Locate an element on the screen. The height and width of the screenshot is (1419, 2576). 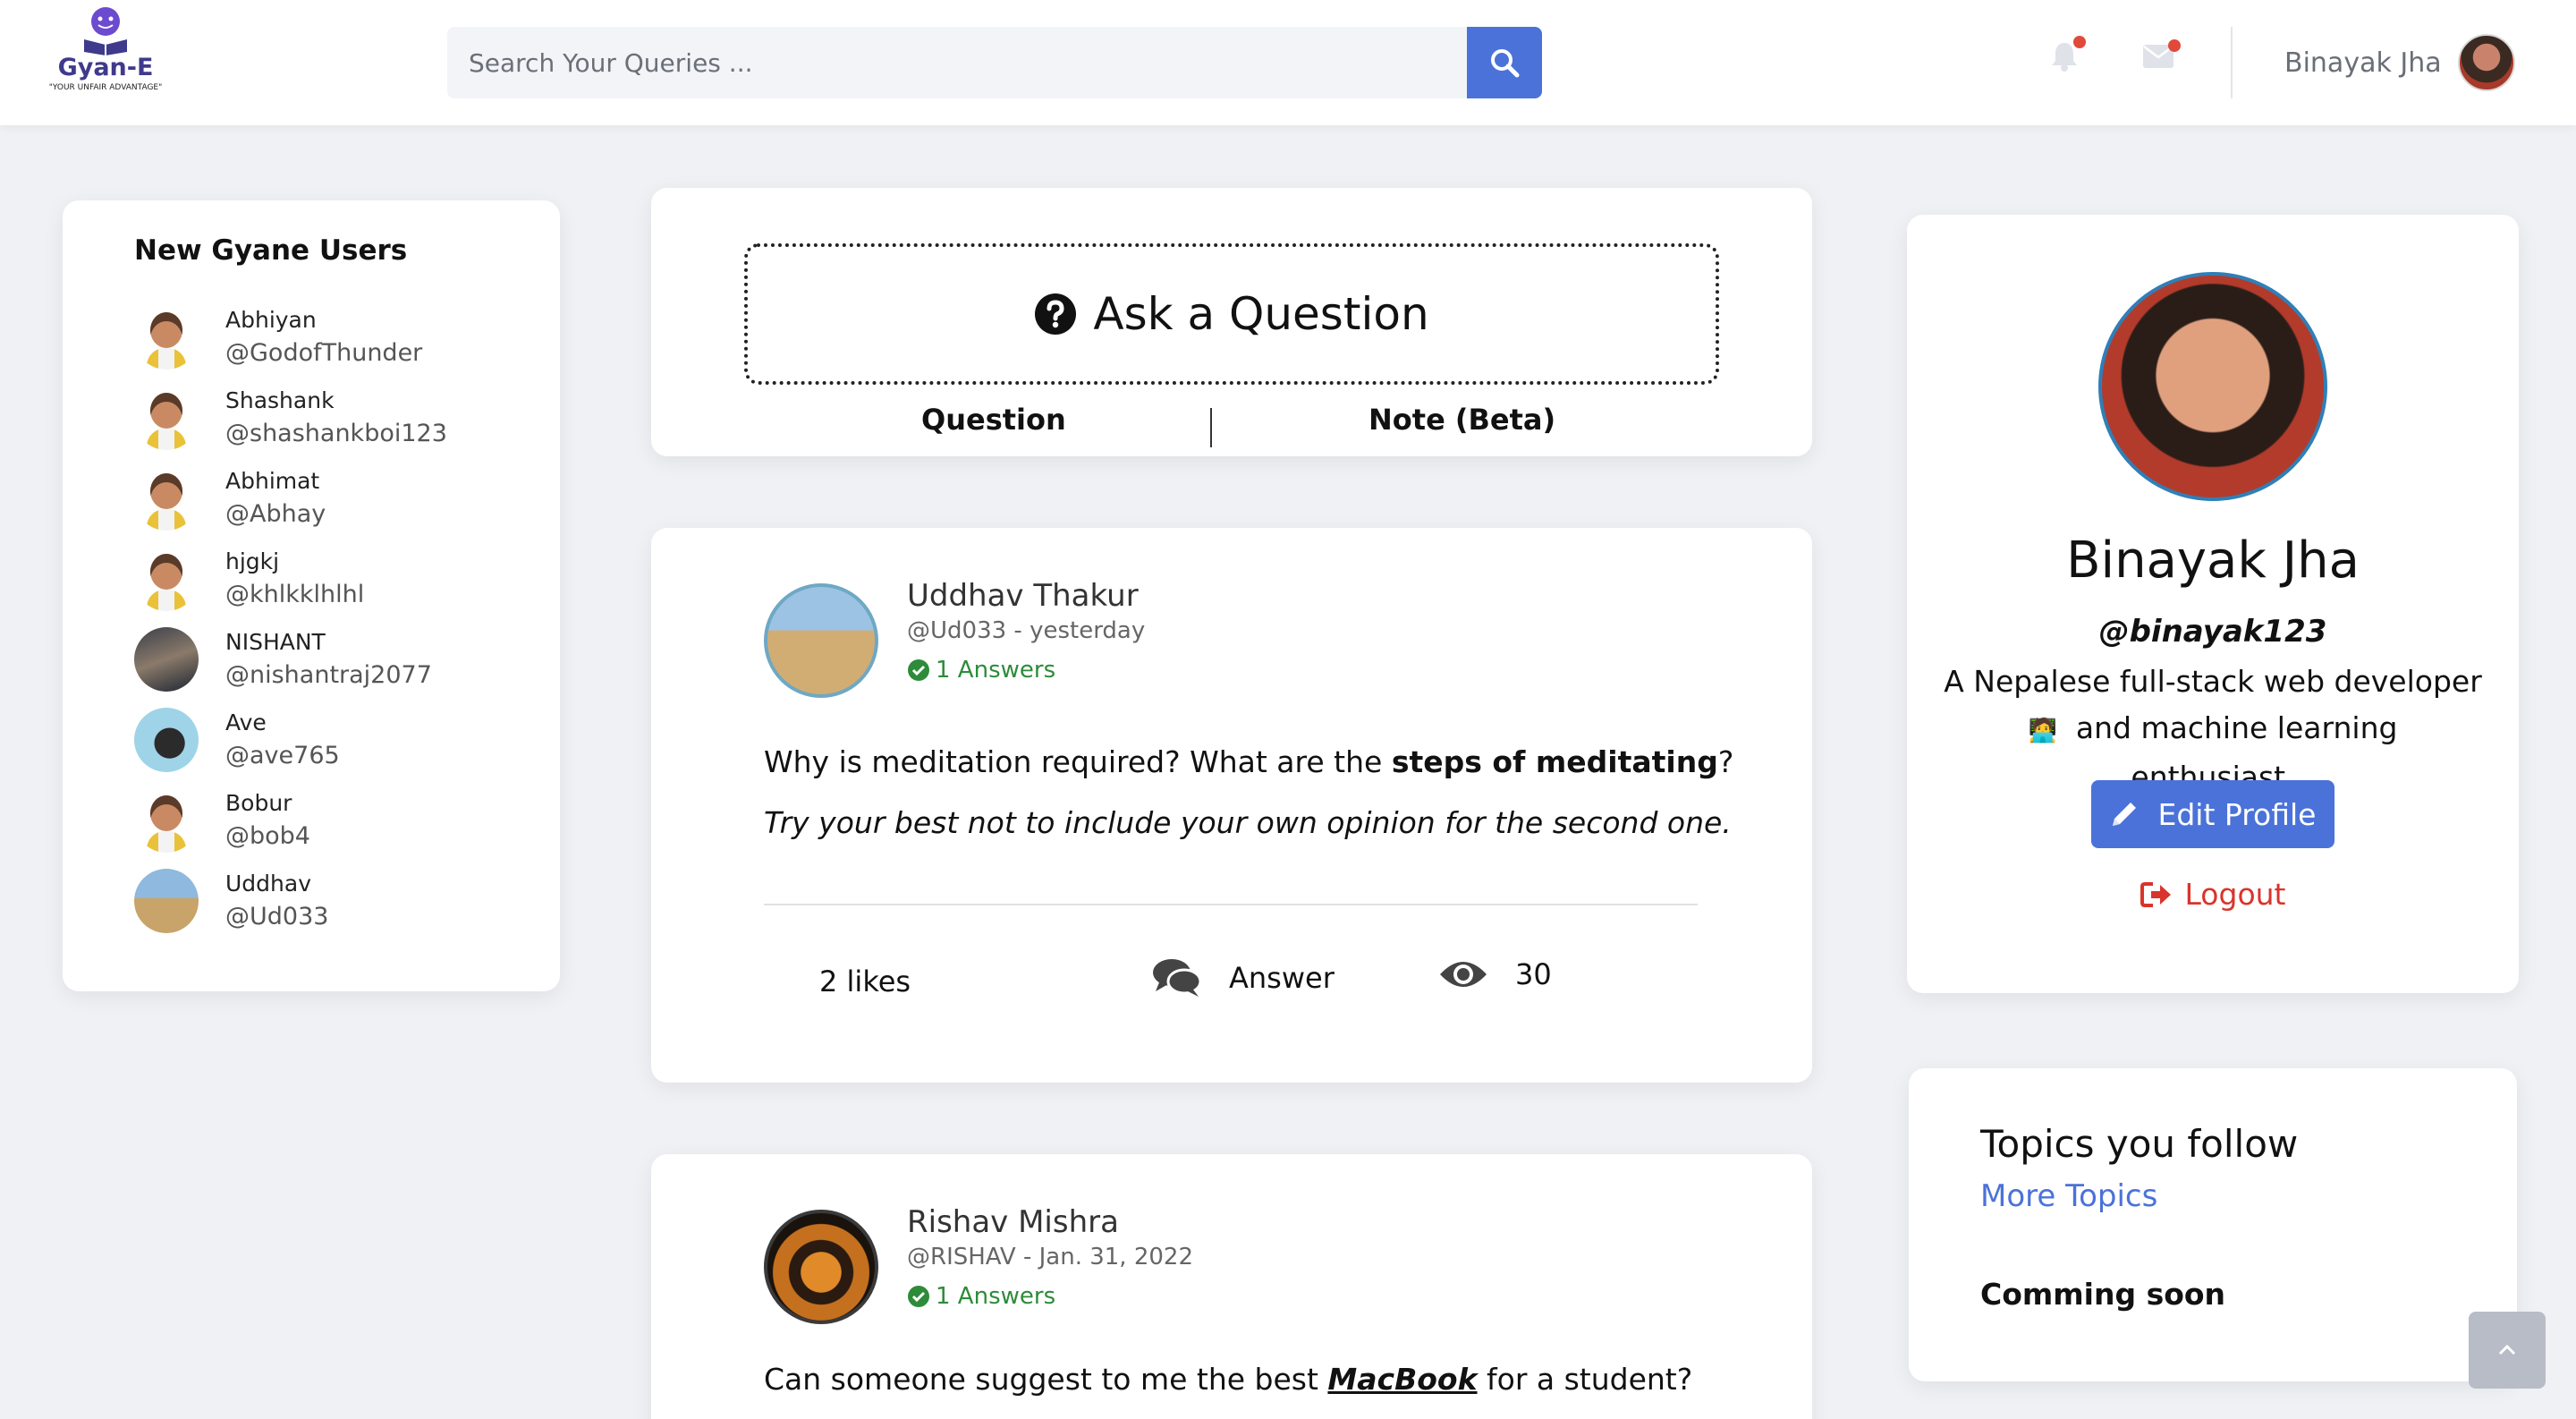
user-handle: @khlkklhlhl is located at coordinates (295, 594).